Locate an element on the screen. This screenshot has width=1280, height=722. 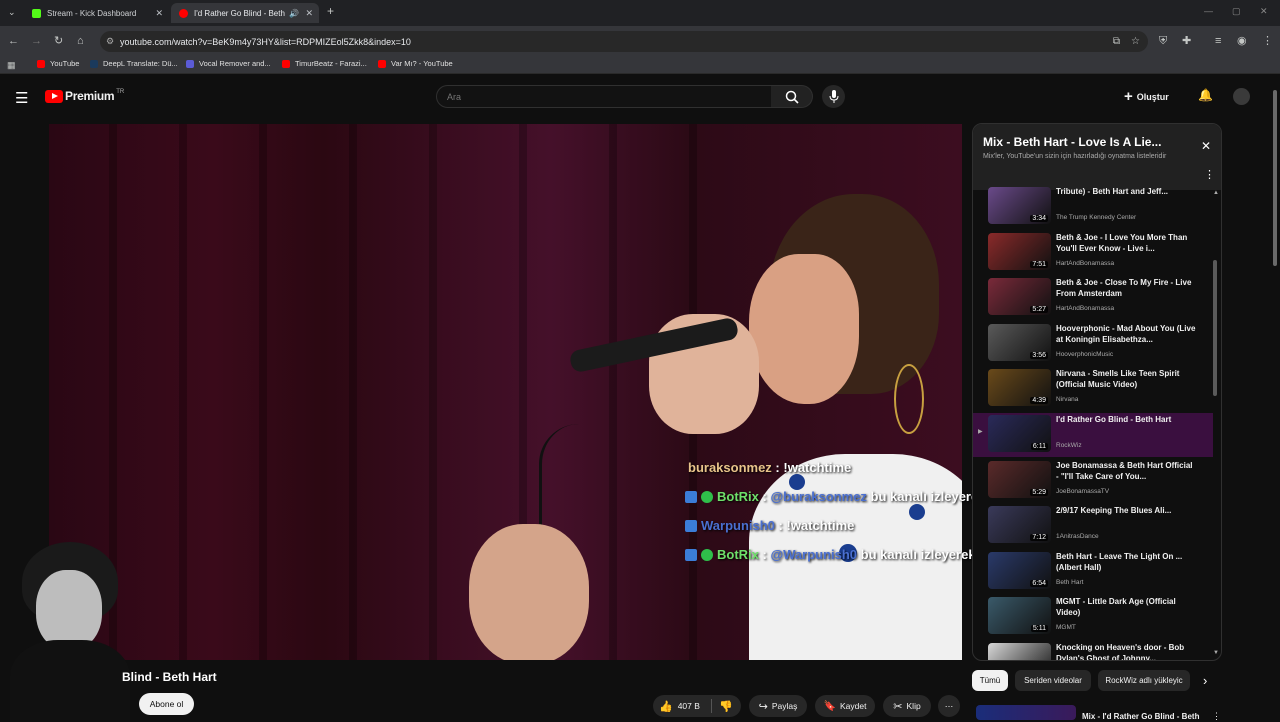
chip-series-videos: Seriden videolar is located at coordinates (1053, 680).